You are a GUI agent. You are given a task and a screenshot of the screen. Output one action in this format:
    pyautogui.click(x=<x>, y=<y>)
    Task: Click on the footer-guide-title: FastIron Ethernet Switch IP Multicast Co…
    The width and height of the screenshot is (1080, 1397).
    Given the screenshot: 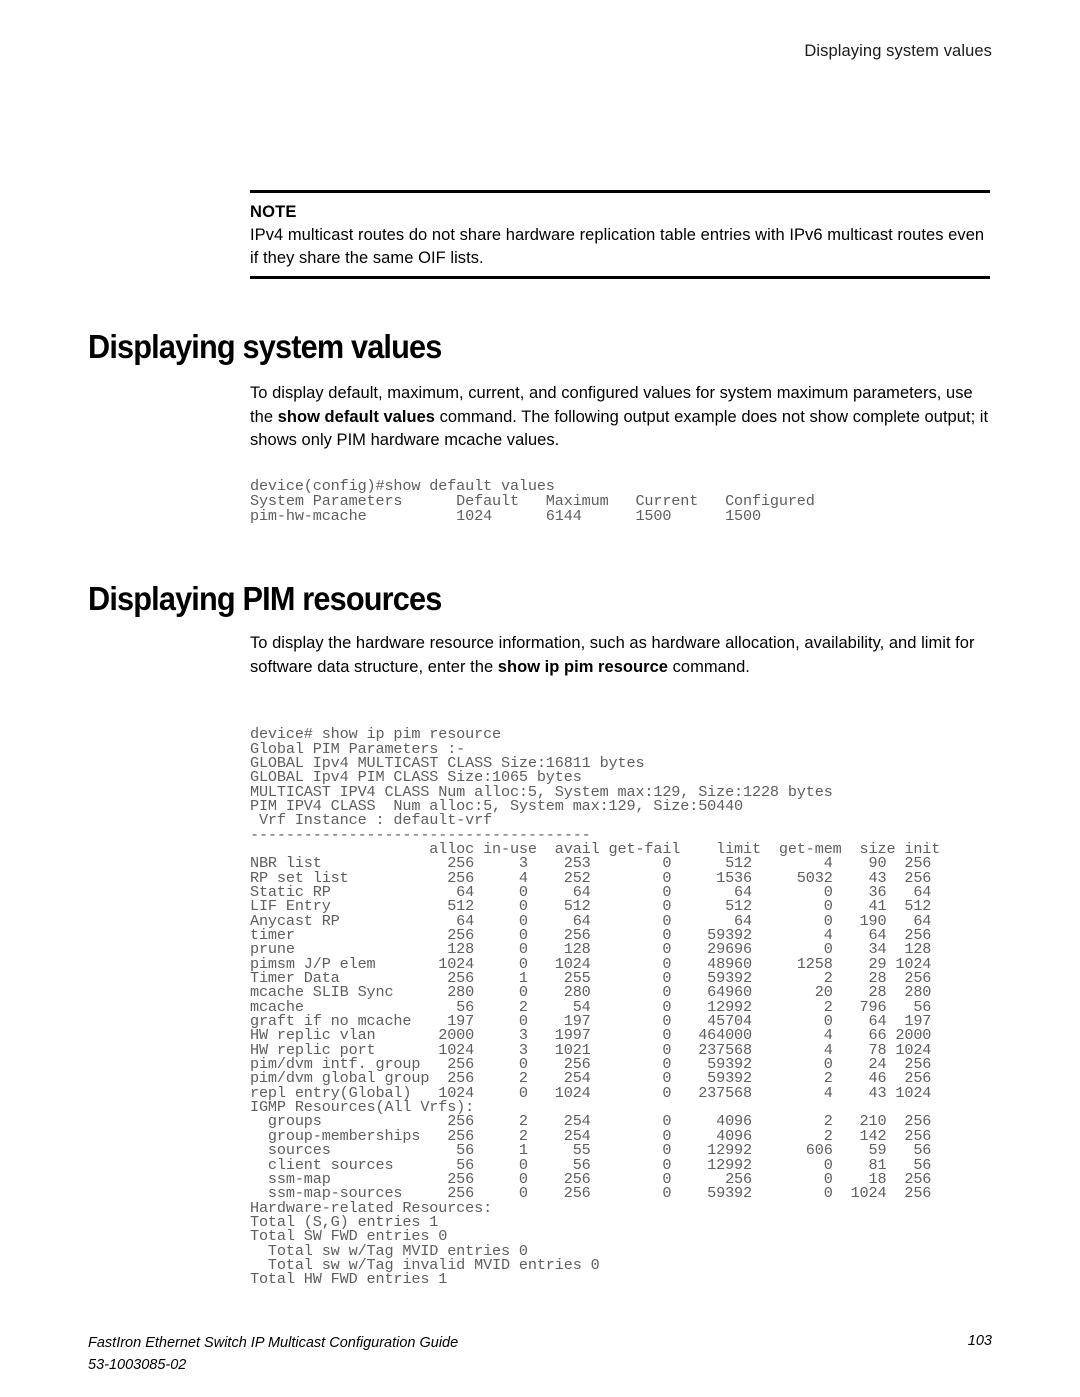 What is the action you would take?
    pyautogui.click(x=273, y=1343)
    